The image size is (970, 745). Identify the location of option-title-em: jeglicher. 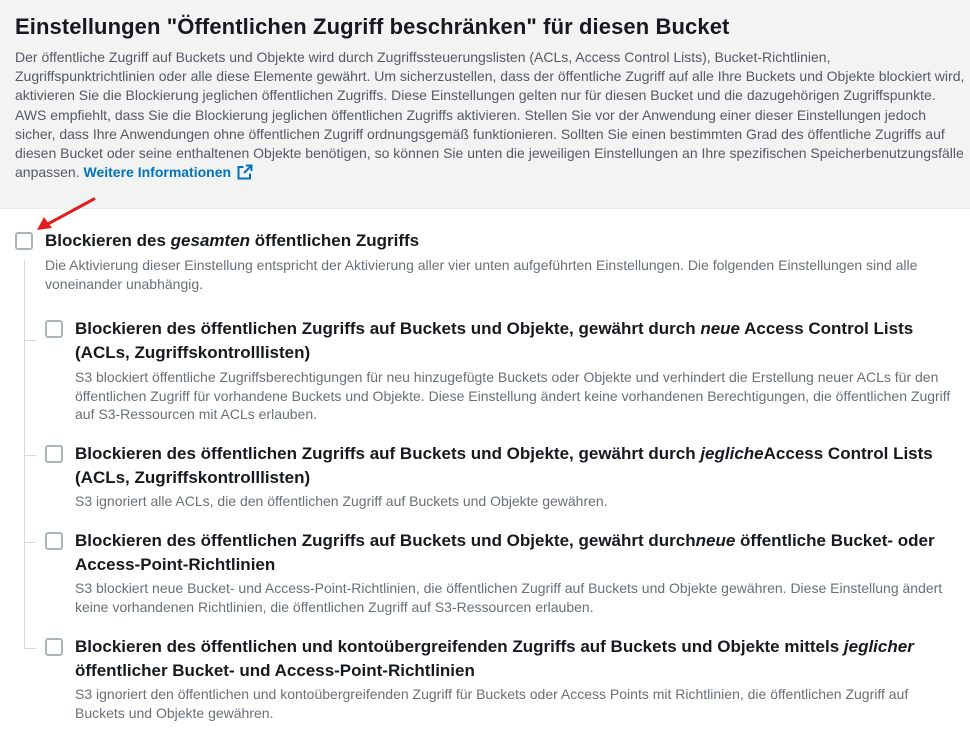
(878, 646).